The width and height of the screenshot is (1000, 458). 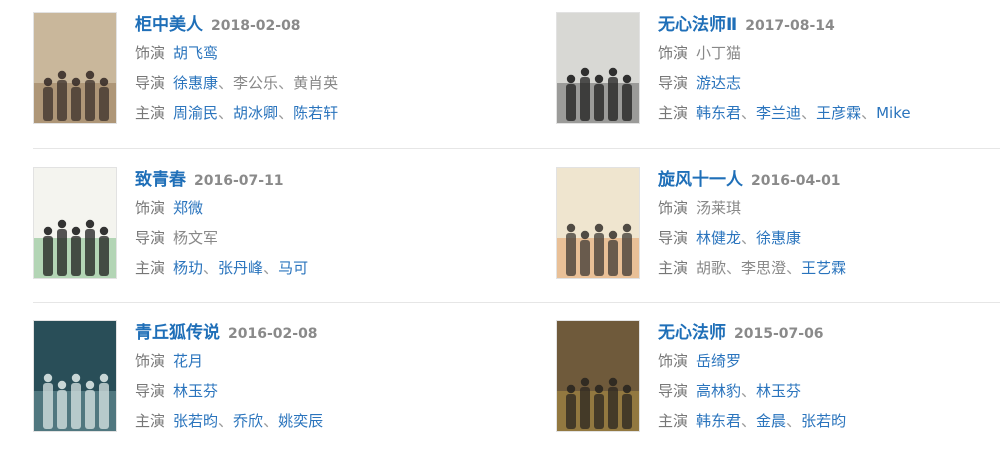 I want to click on release-date: 2017-08-14, so click(x=790, y=26).